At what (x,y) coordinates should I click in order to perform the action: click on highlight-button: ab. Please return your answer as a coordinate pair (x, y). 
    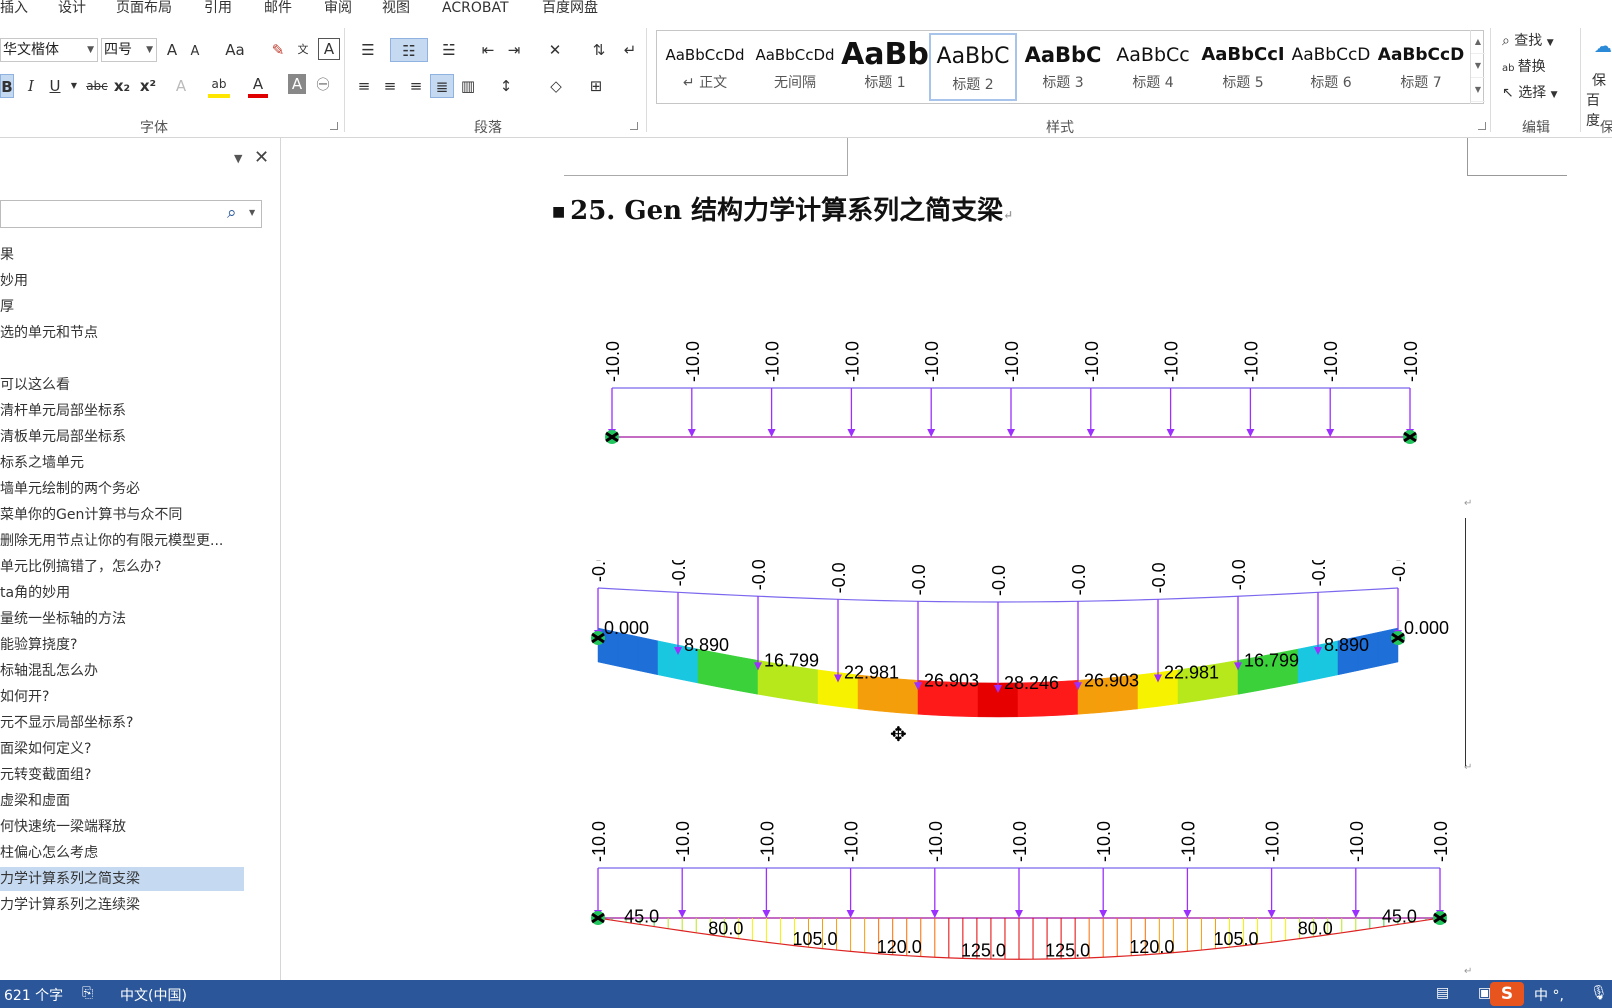
    Looking at the image, I should click on (219, 85).